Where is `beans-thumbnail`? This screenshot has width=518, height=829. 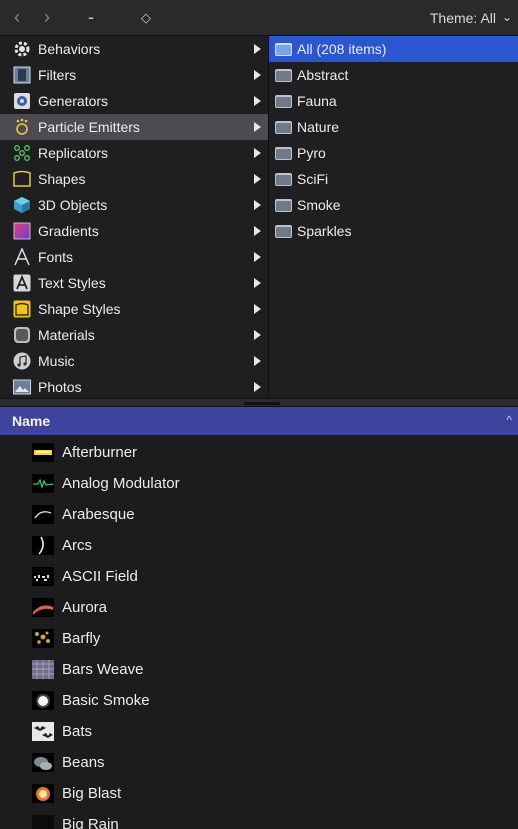 beans-thumbnail is located at coordinates (43, 762).